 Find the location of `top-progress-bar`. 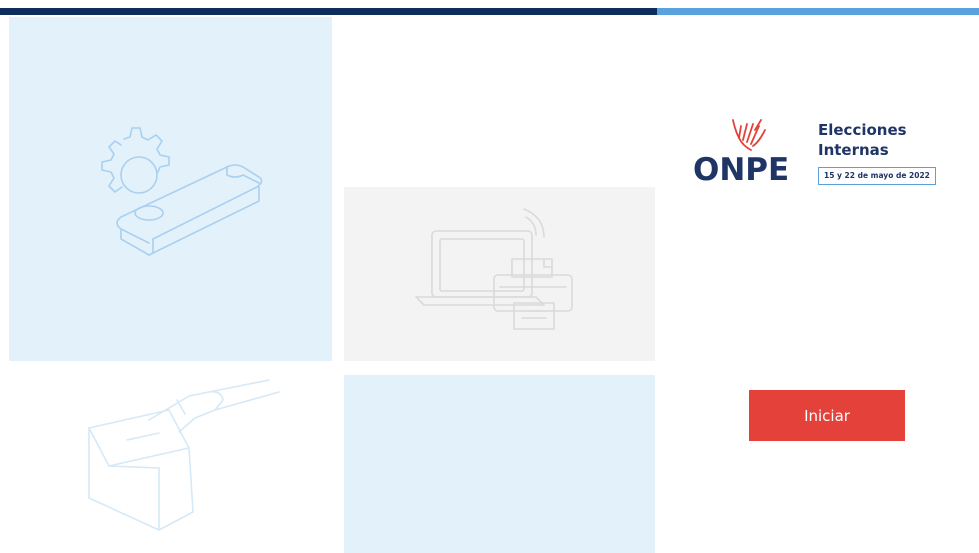

top-progress-bar is located at coordinates (489, 11).